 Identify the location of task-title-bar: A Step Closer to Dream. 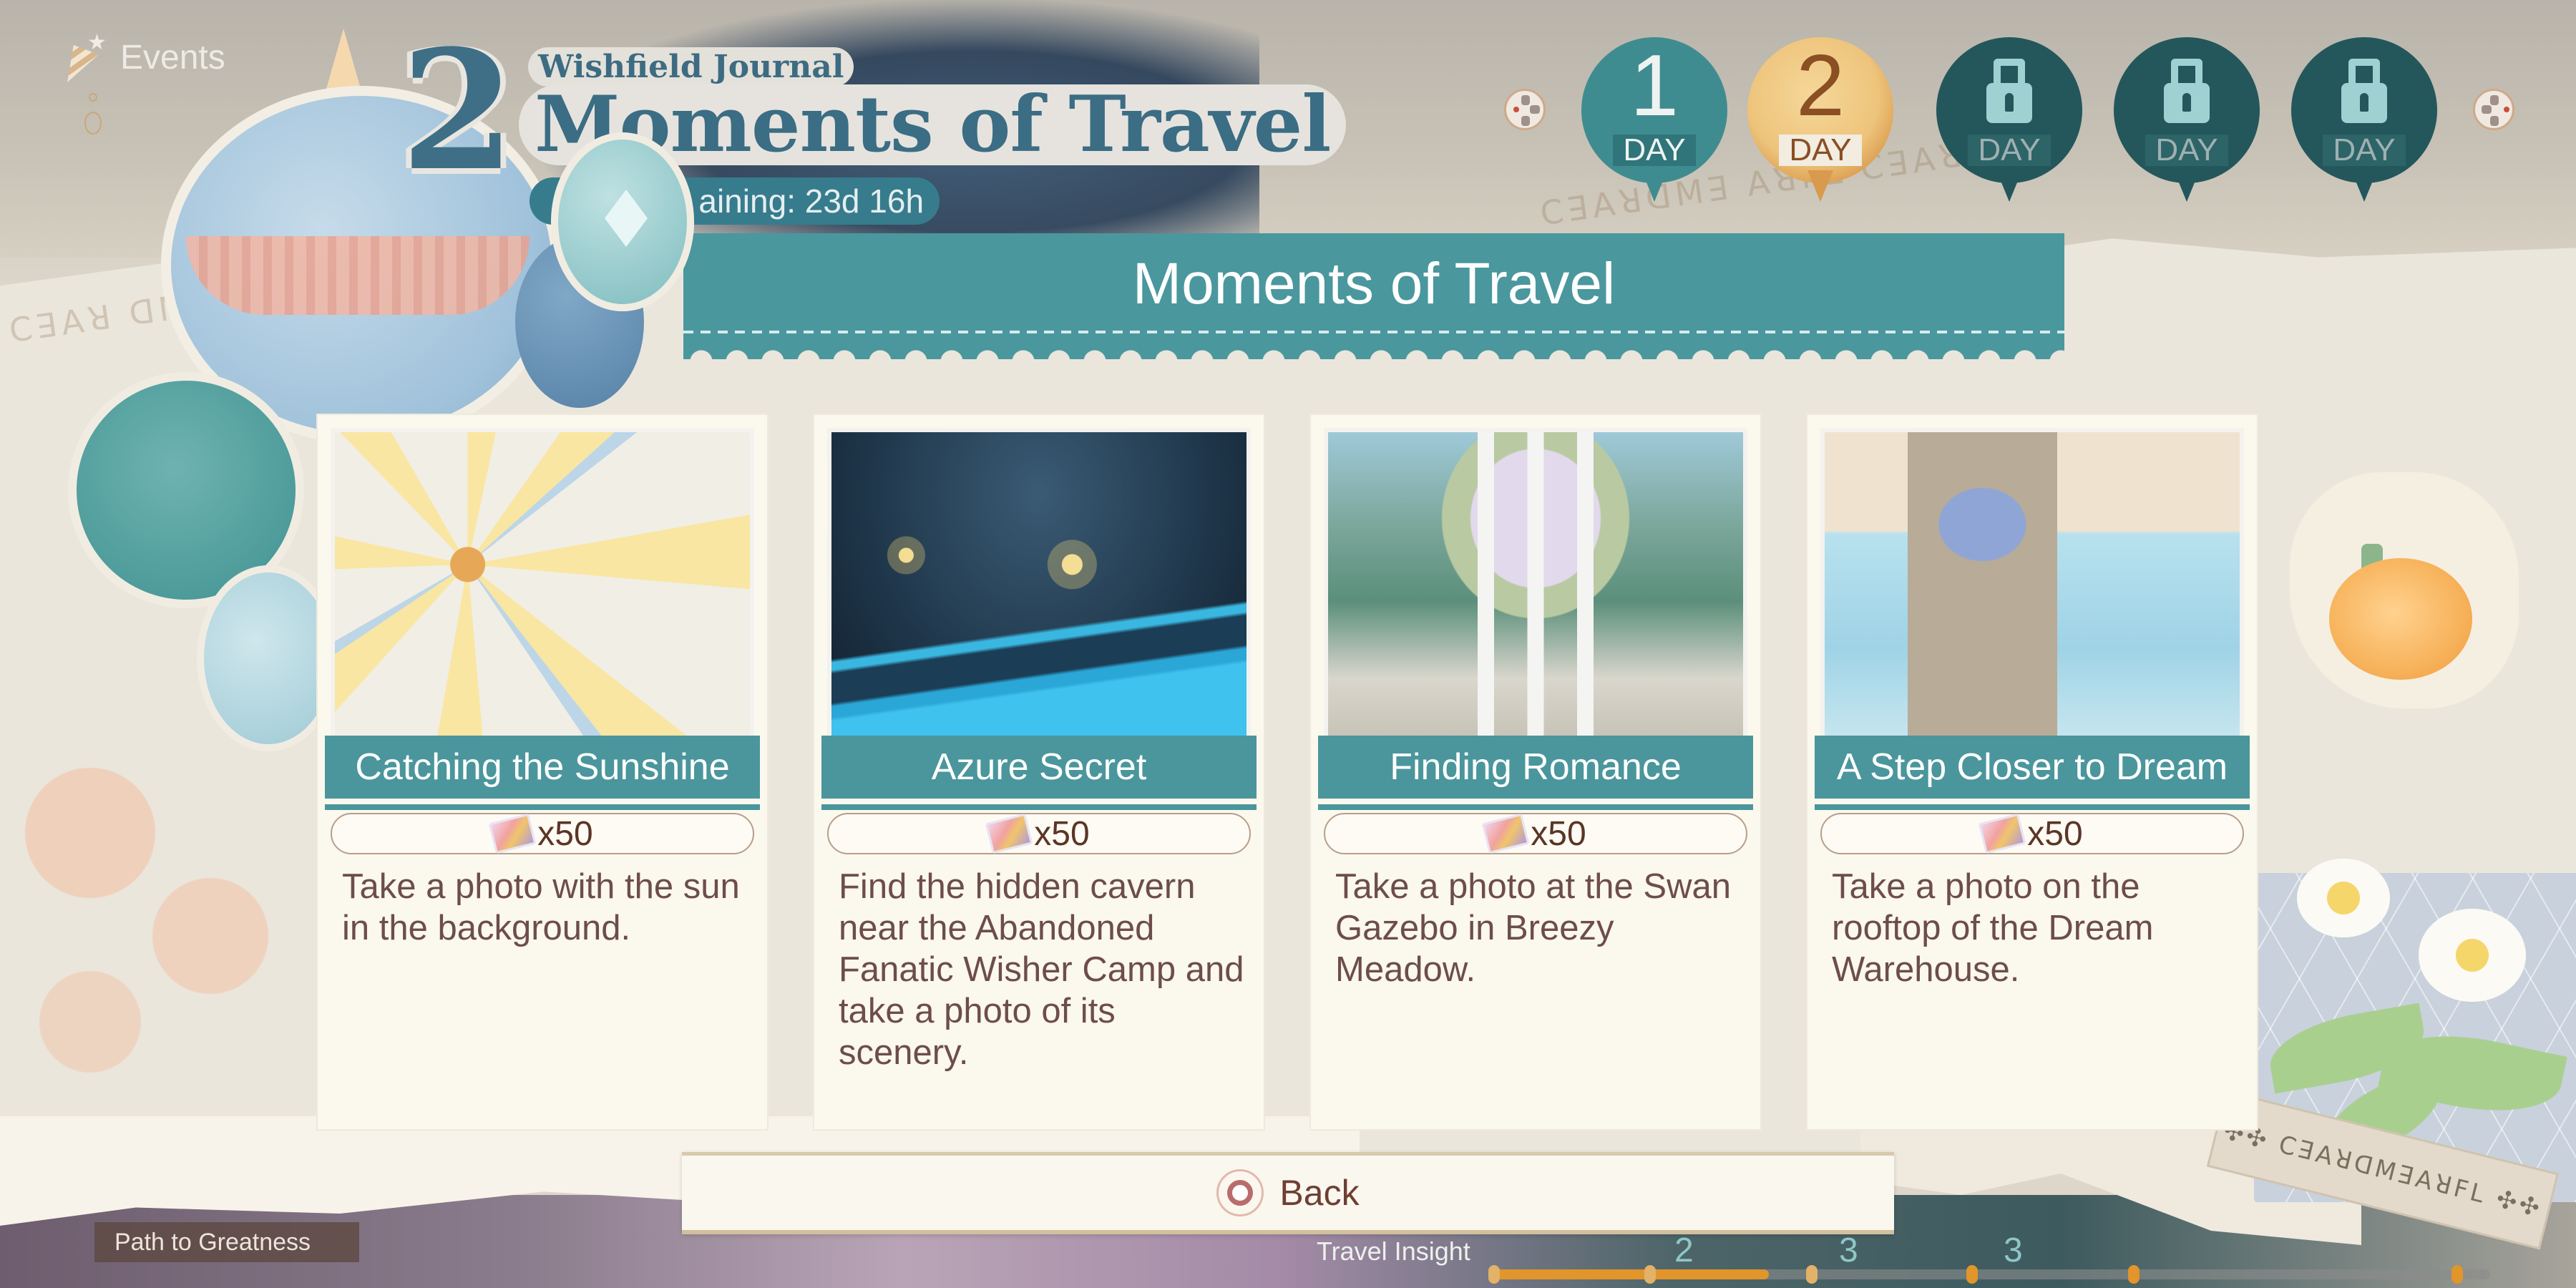
(2032, 773).